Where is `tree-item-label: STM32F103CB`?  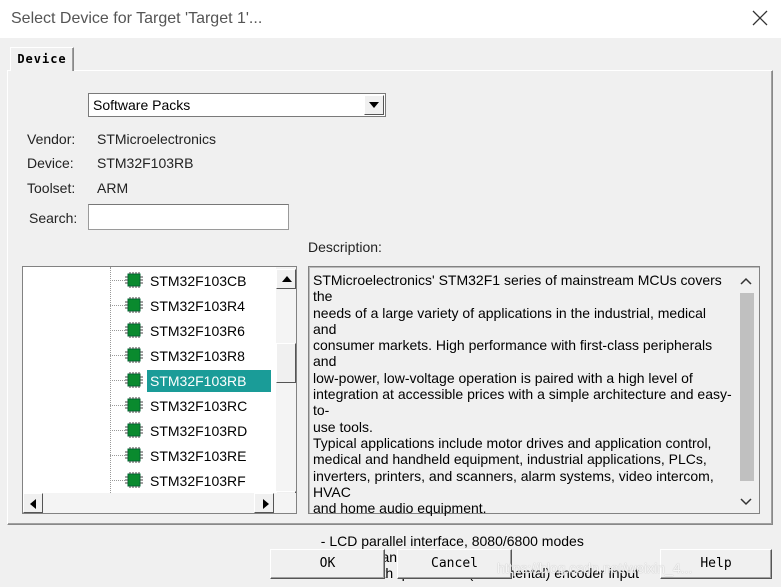
tree-item-label: STM32F103CB is located at coordinates (198, 281).